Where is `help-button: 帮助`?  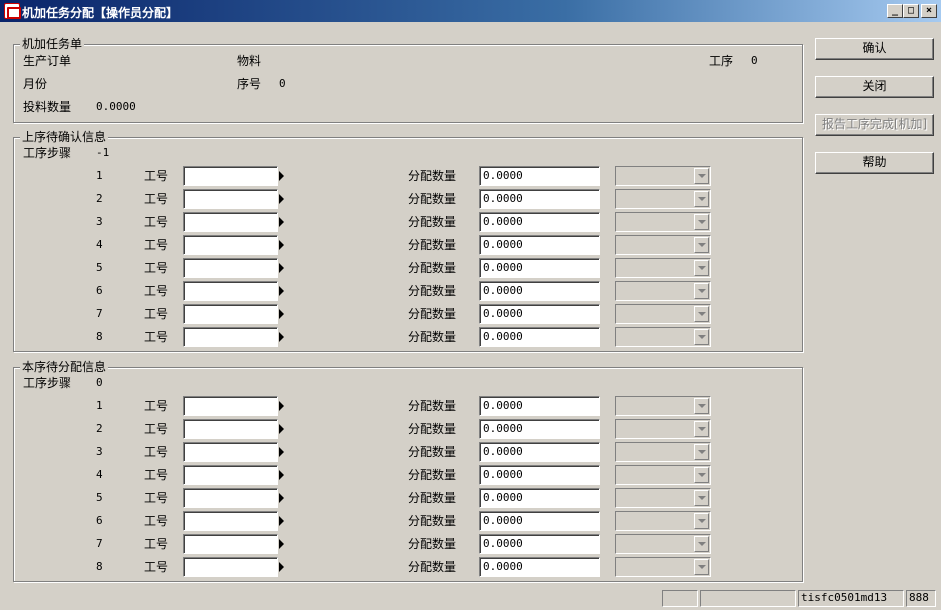 help-button: 帮助 is located at coordinates (874, 163).